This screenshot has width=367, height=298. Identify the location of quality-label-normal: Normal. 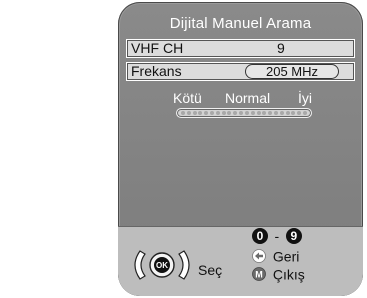
(248, 98).